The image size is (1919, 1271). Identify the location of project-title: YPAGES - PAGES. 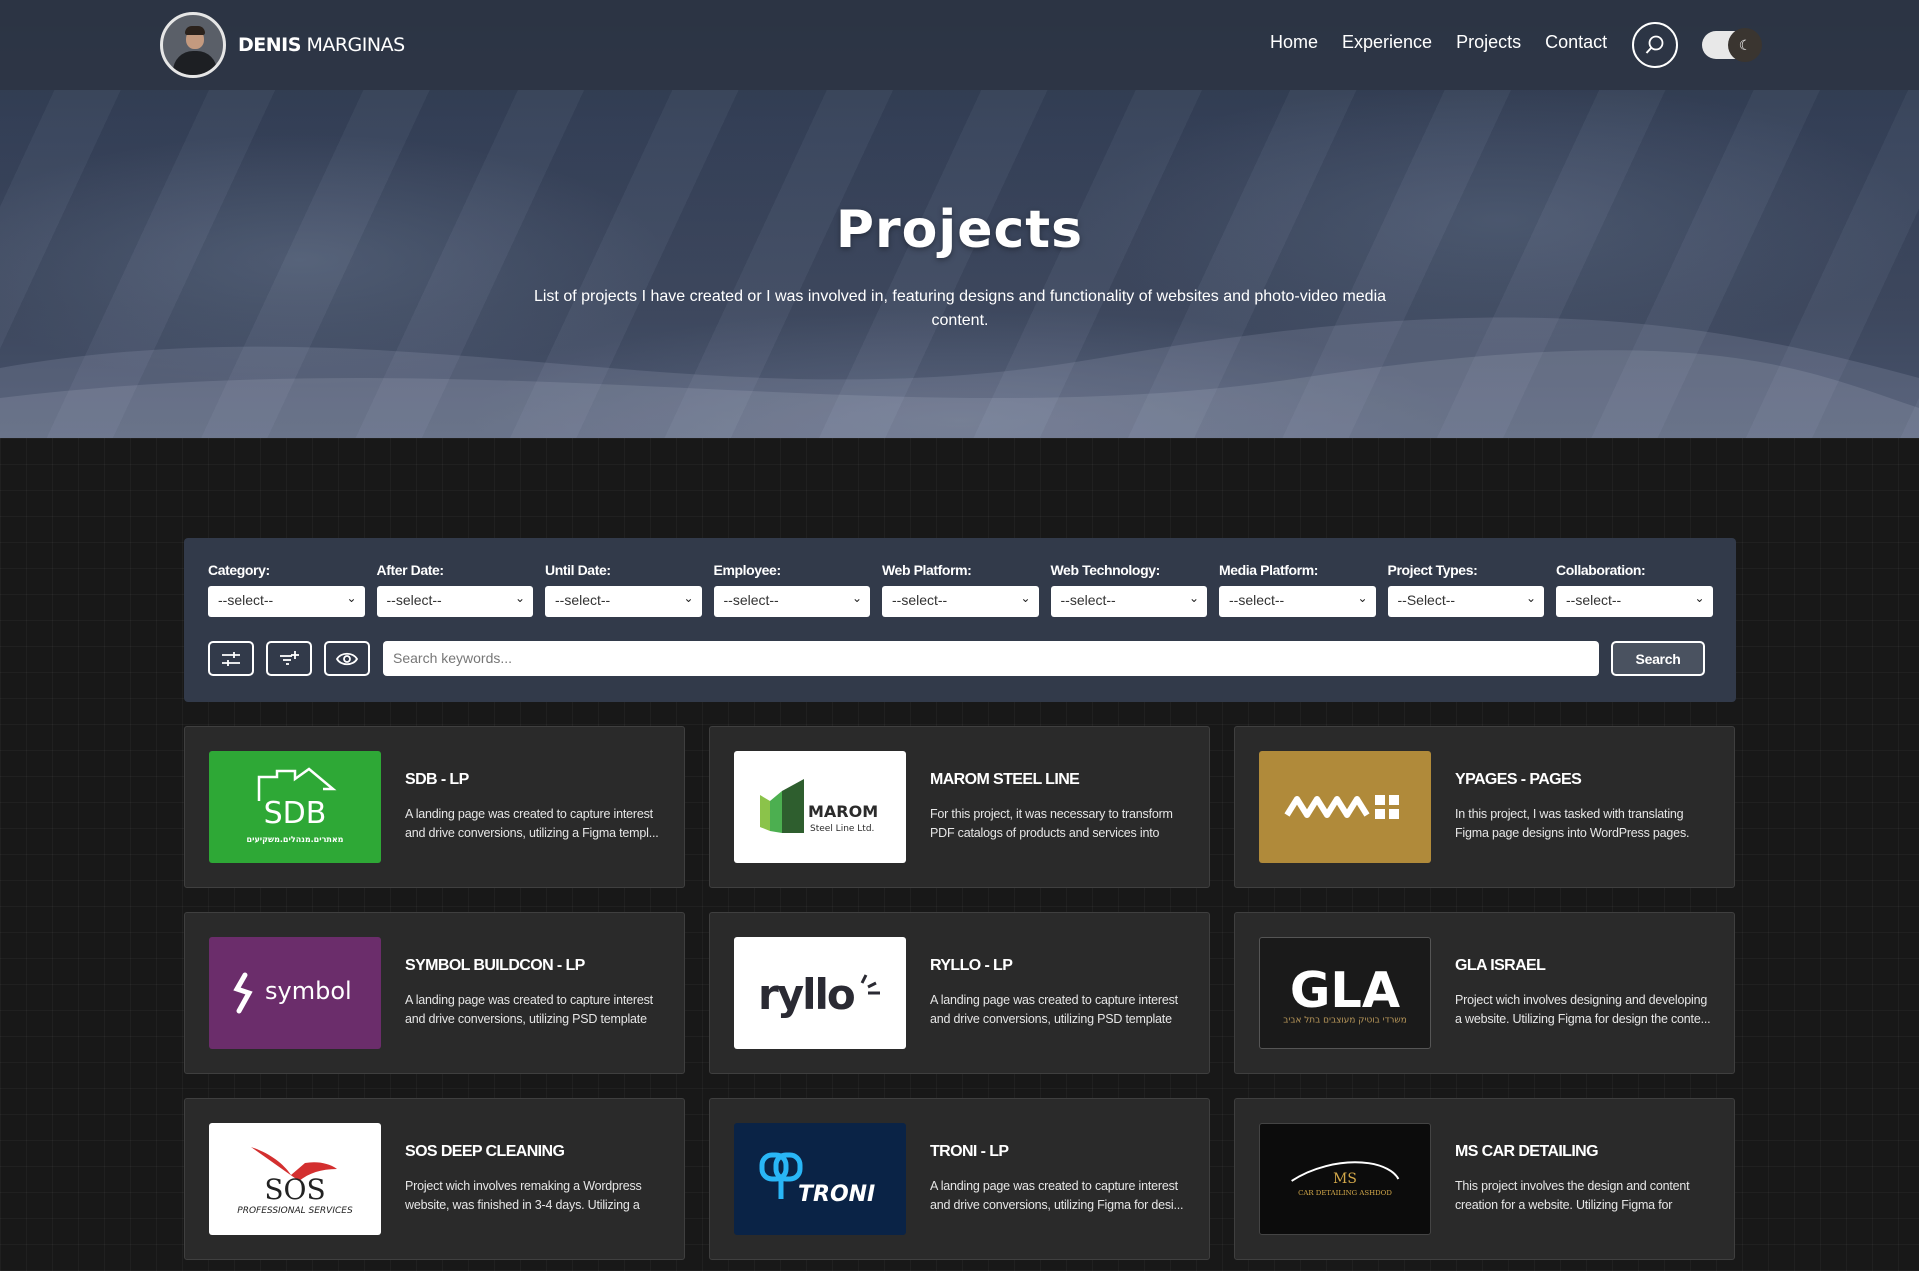
(1518, 780).